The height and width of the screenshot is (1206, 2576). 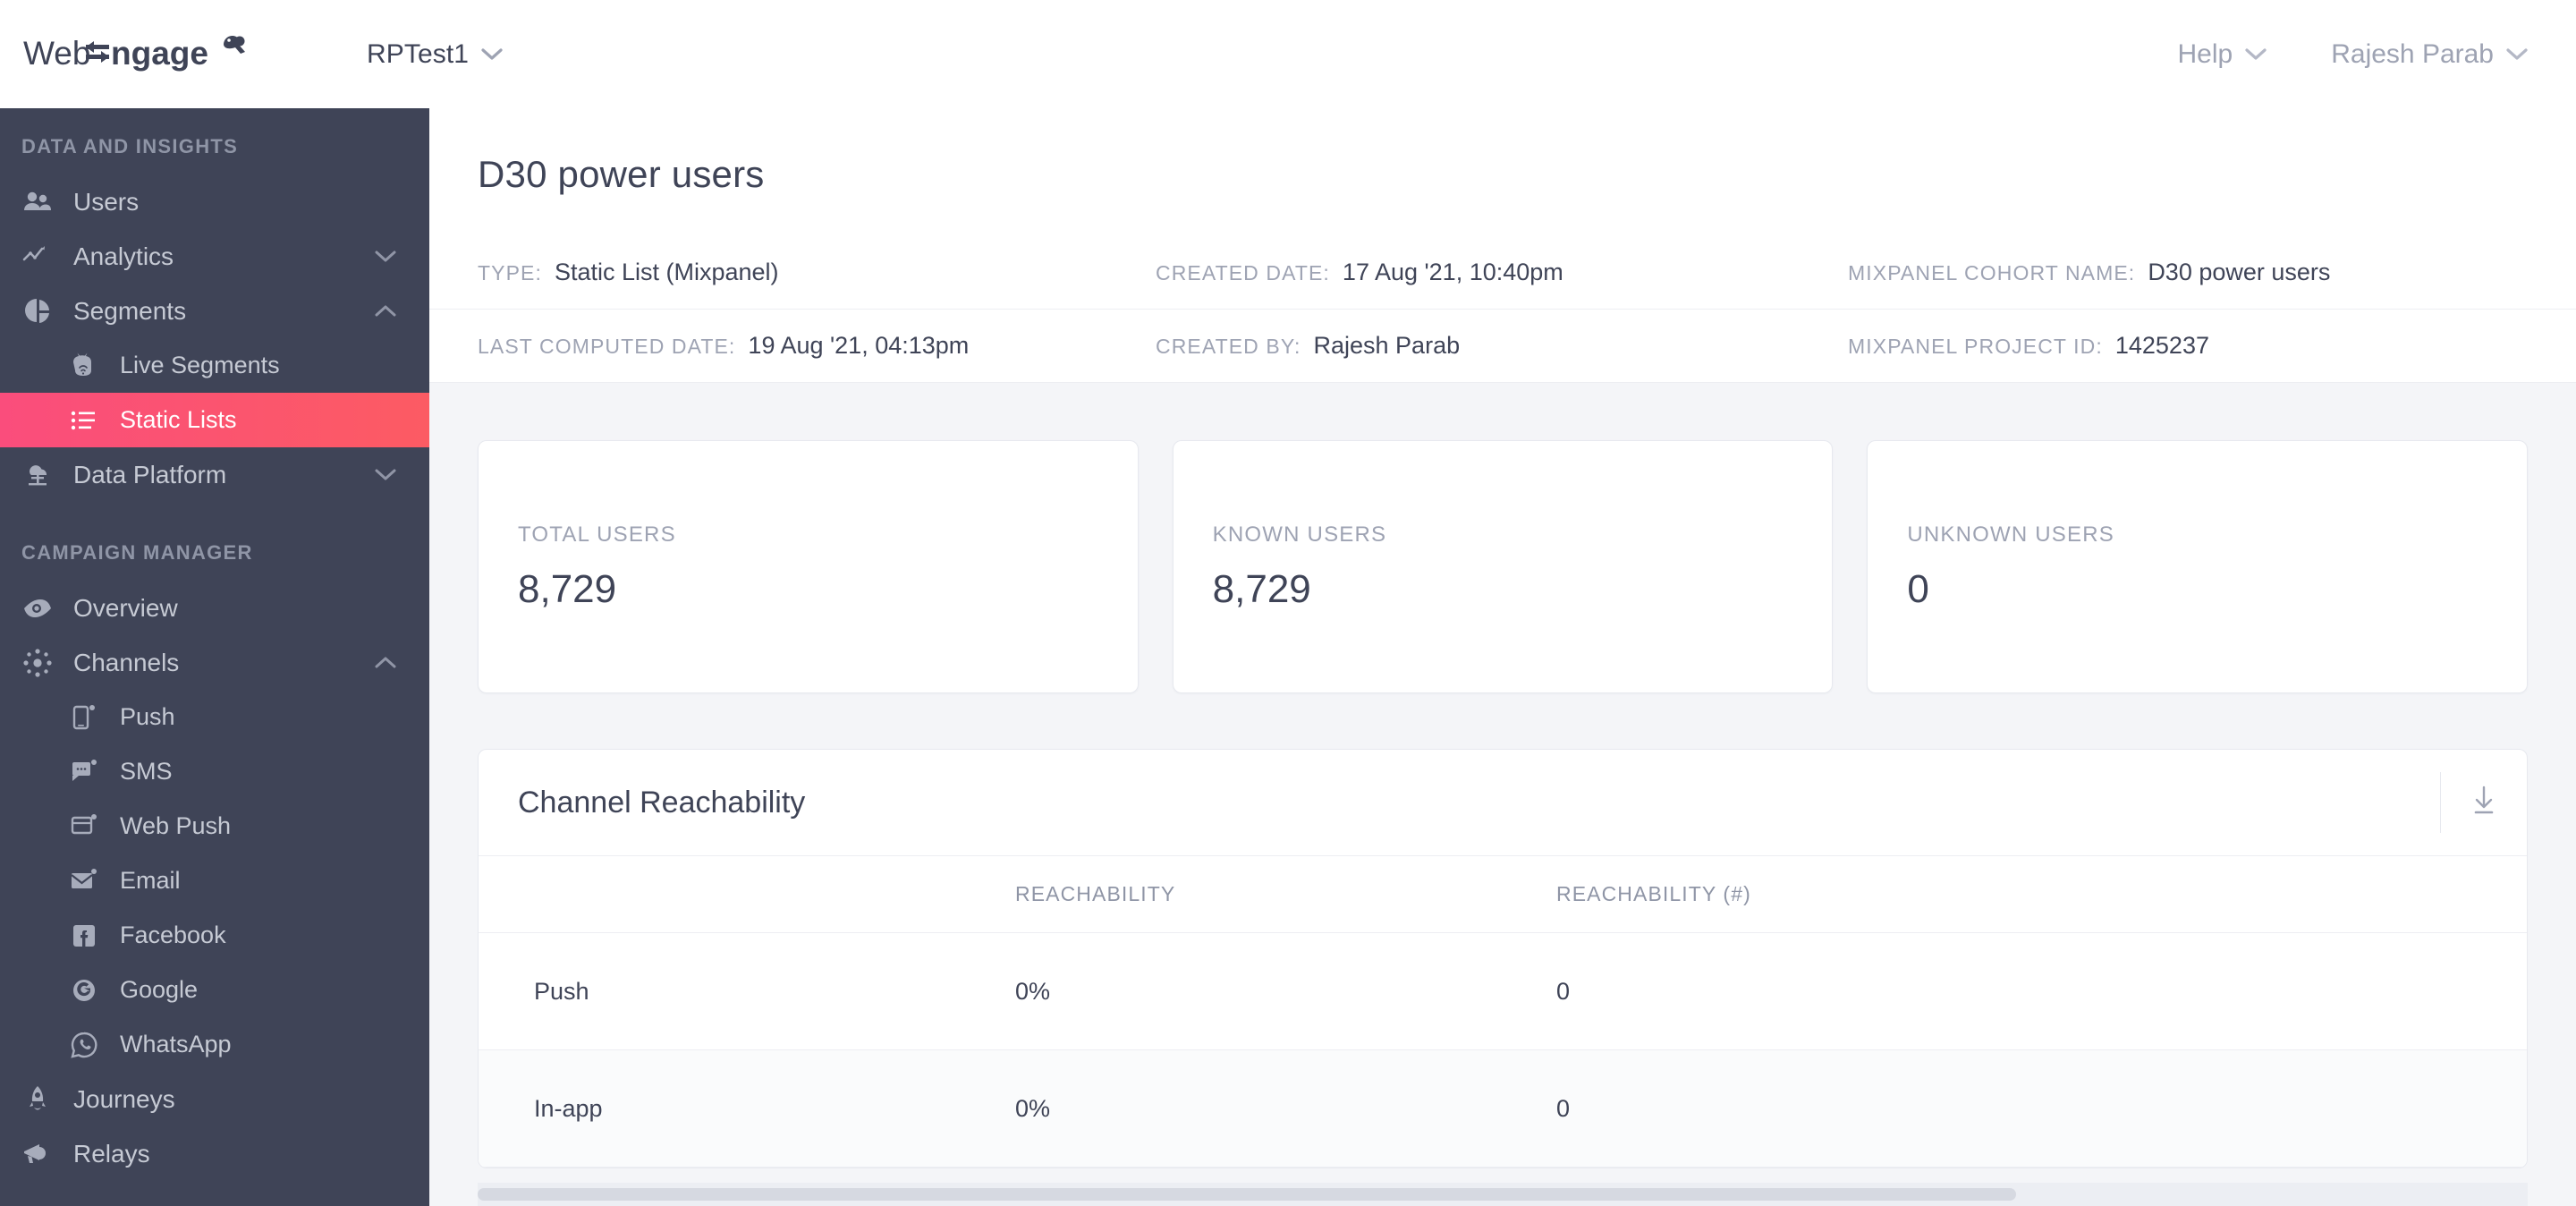 I want to click on sidebar-item-overview: Overview, so click(x=214, y=608).